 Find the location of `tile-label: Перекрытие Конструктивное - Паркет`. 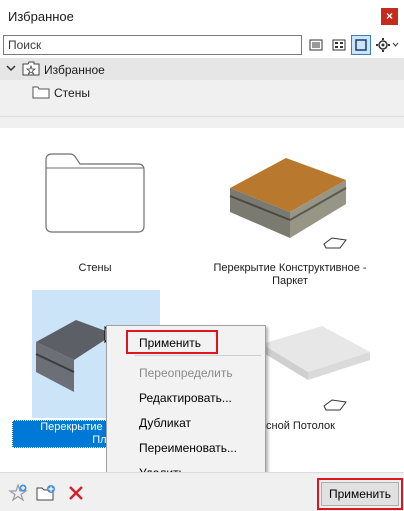

tile-label: Перекрытие Конструктивное - Паркет is located at coordinates (290, 274).